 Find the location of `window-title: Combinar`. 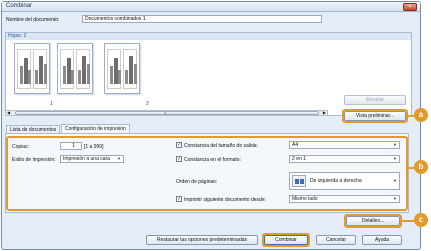

window-title: Combinar is located at coordinates (19, 6).